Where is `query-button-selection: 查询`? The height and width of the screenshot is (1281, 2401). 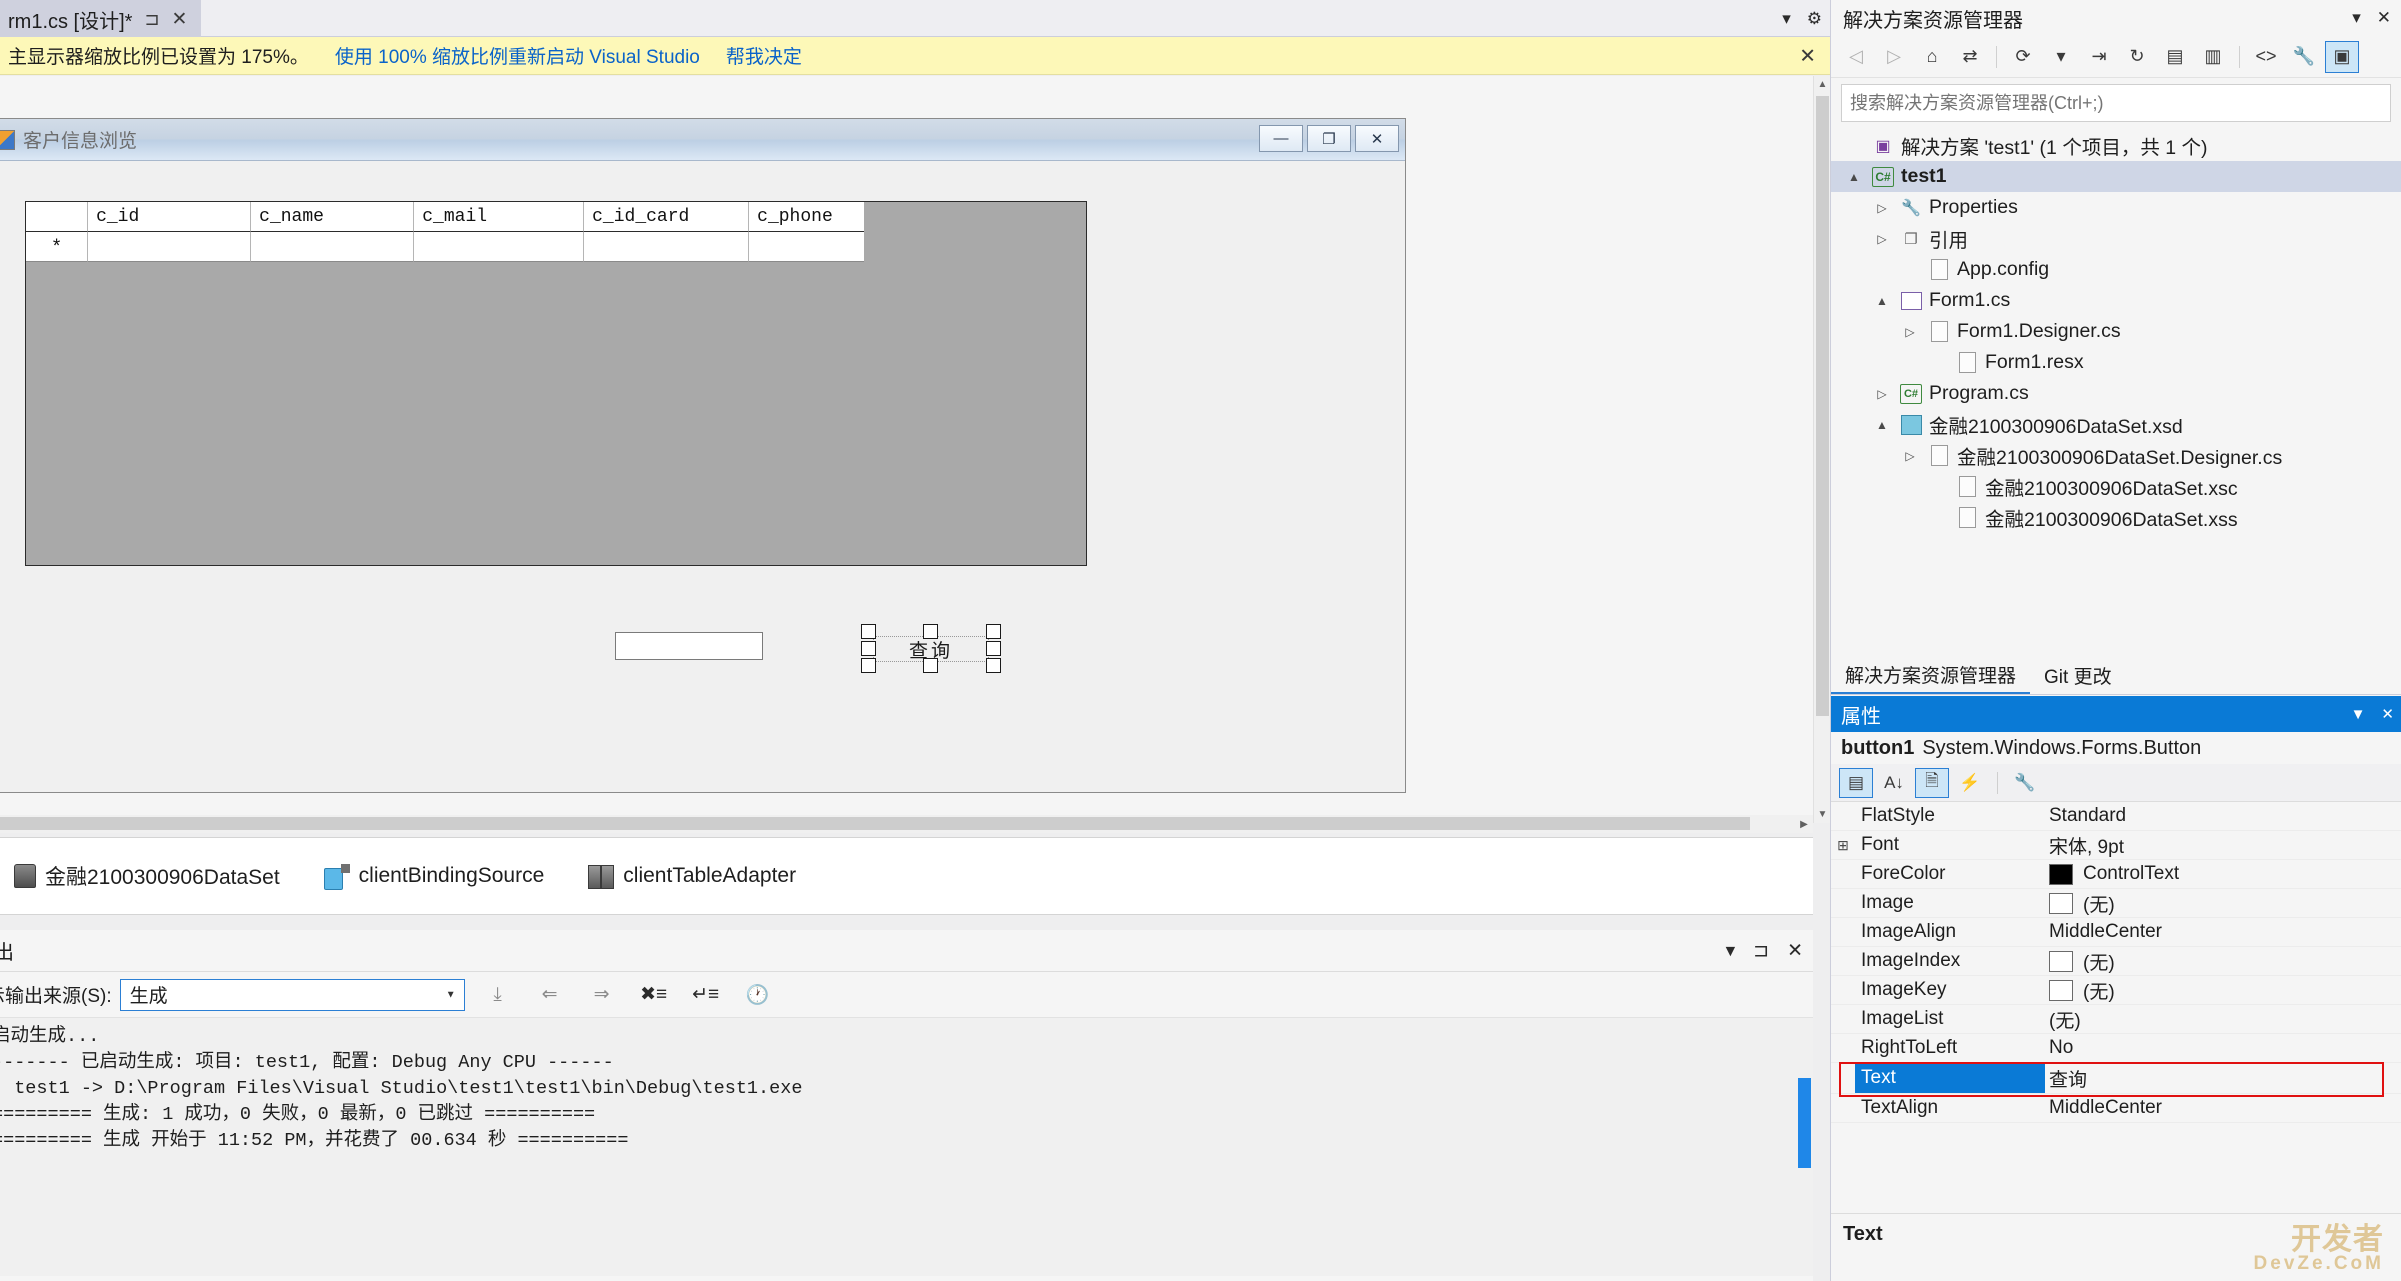 query-button-selection: 查询 is located at coordinates (931, 649).